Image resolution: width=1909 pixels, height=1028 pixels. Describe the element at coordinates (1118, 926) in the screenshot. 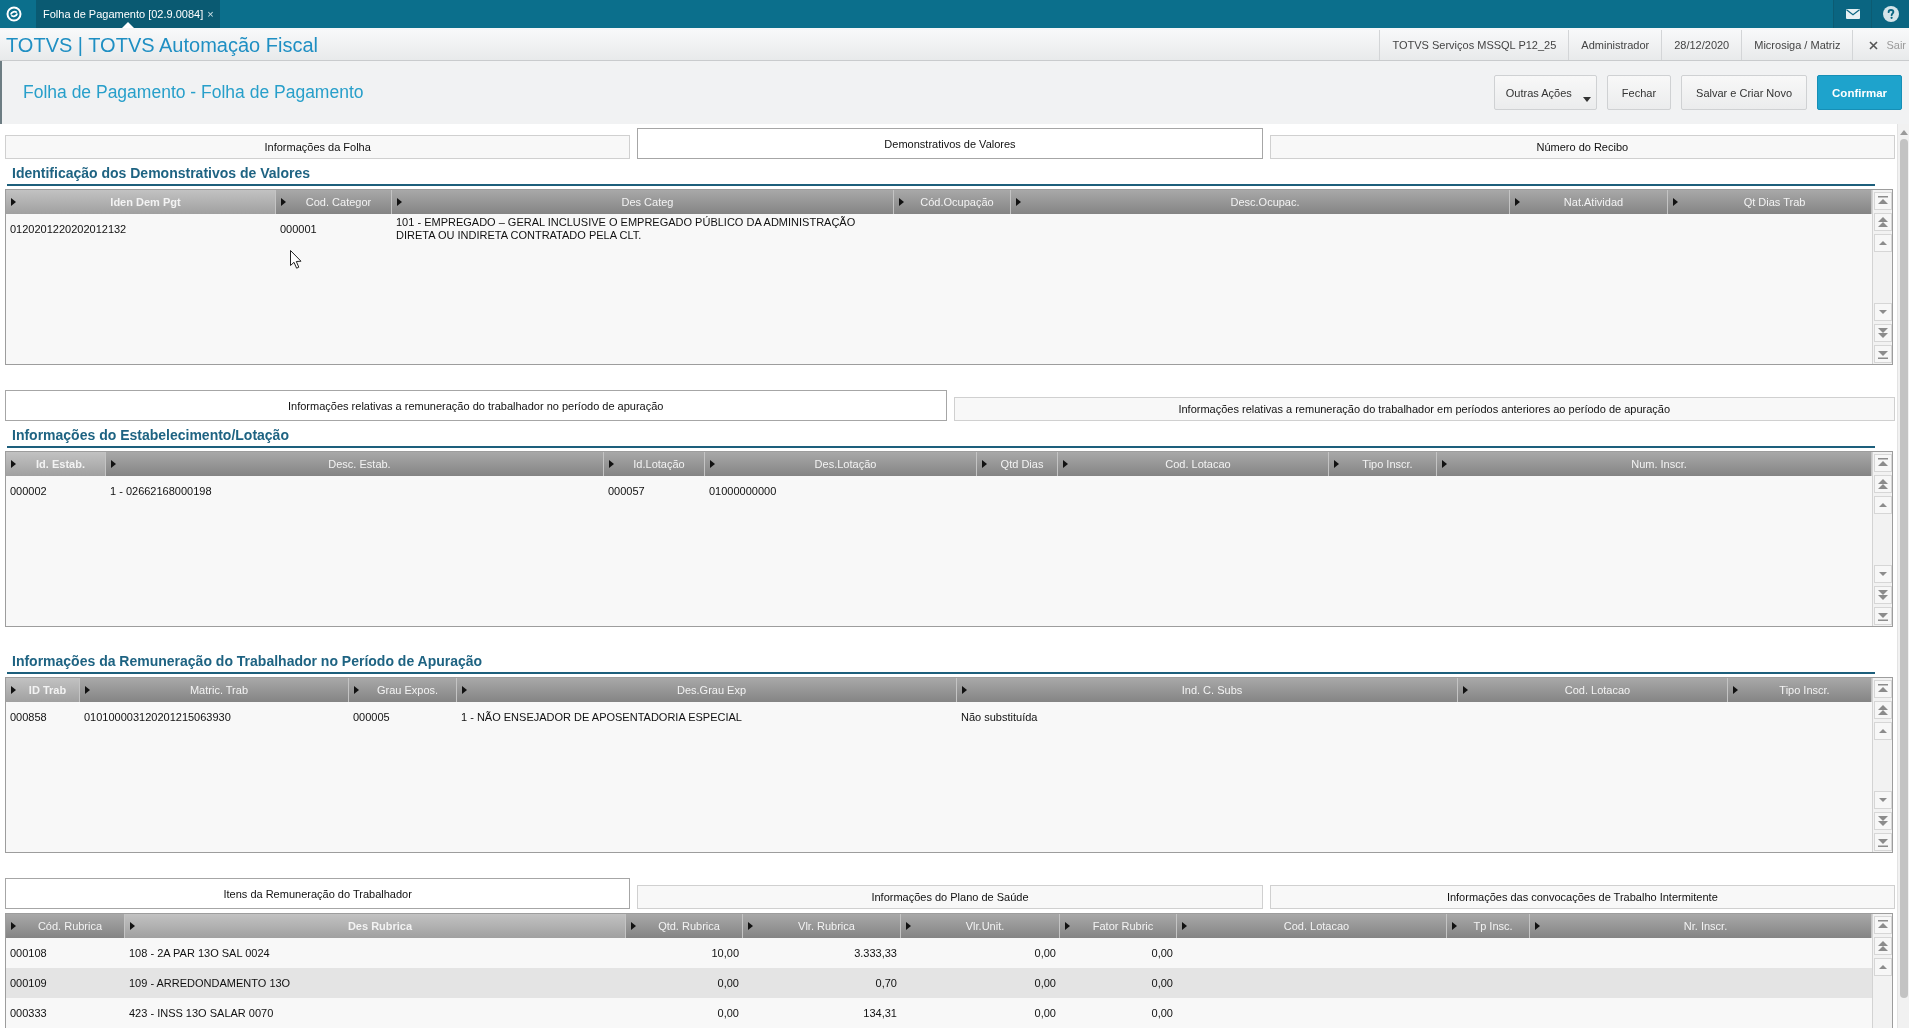

I see `column-header: Fator Rubric` at that location.